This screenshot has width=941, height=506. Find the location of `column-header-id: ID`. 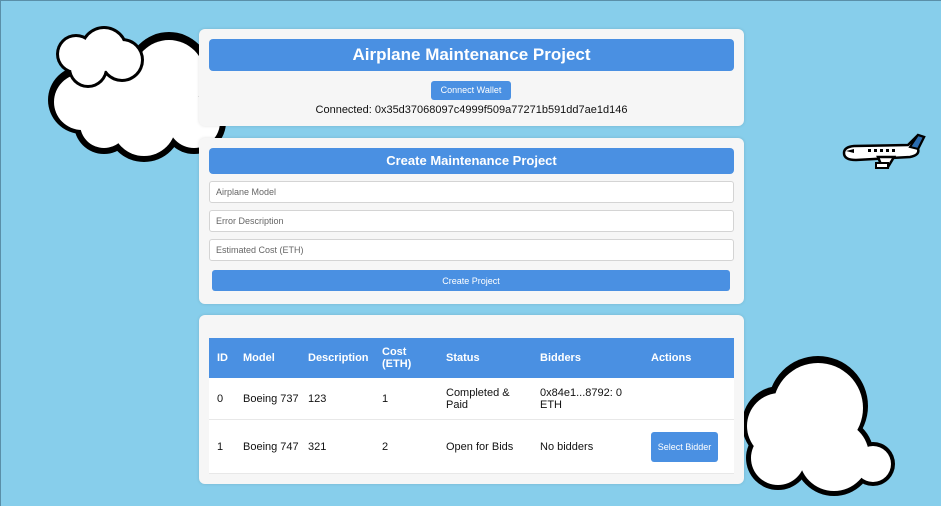

column-header-id: ID is located at coordinates (222, 358).